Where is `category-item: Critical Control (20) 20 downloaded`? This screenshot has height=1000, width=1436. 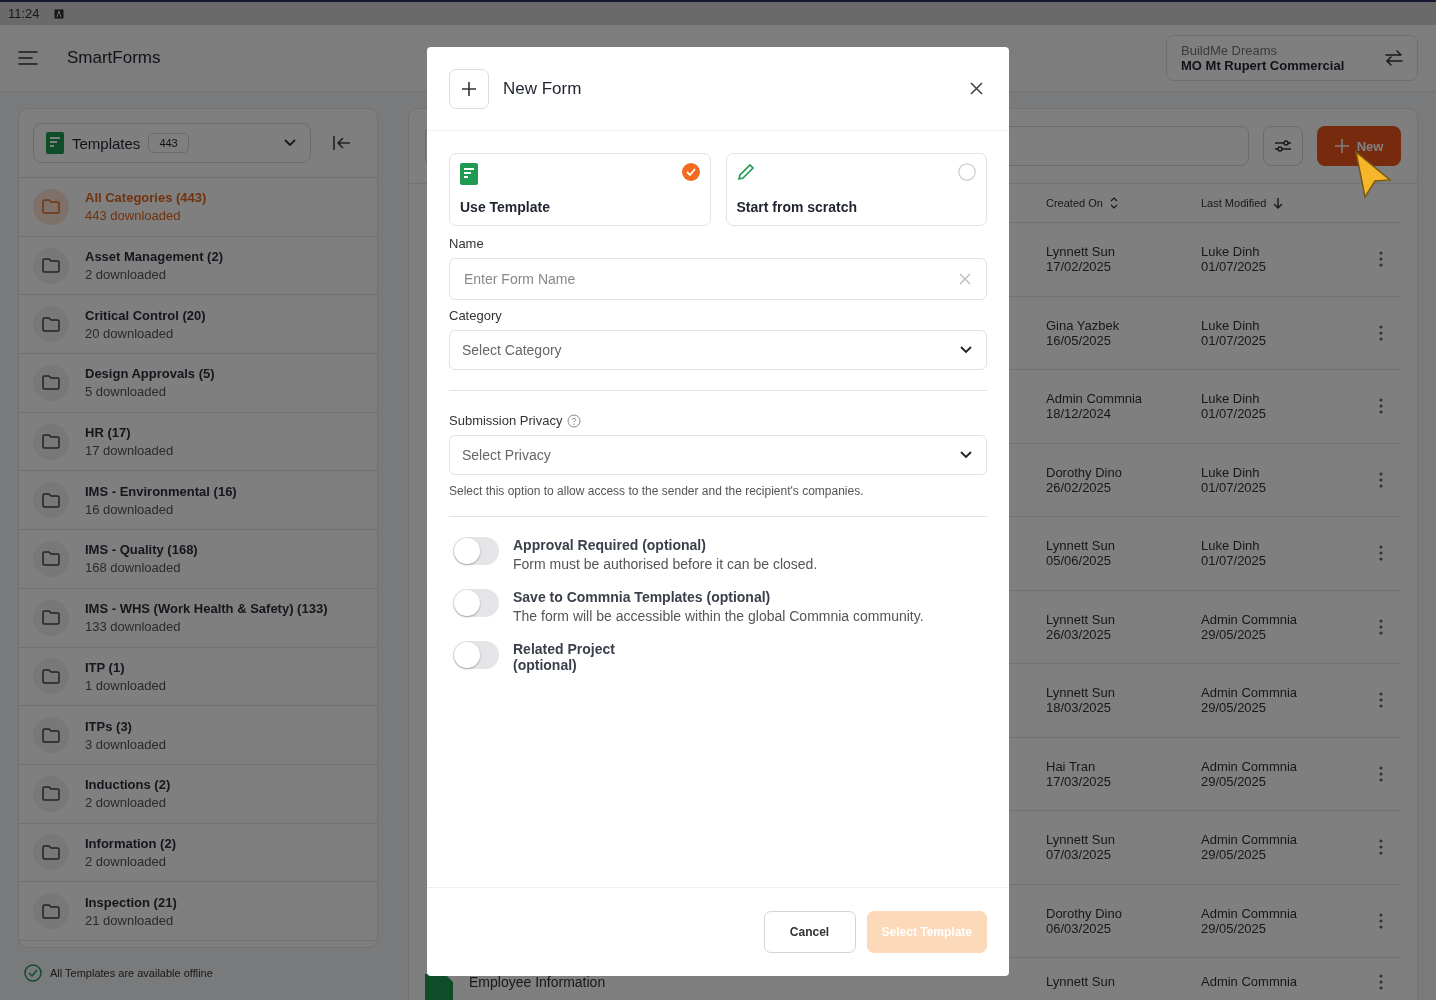
category-item: Critical Control (20) 20 downloaded is located at coordinates (198, 325).